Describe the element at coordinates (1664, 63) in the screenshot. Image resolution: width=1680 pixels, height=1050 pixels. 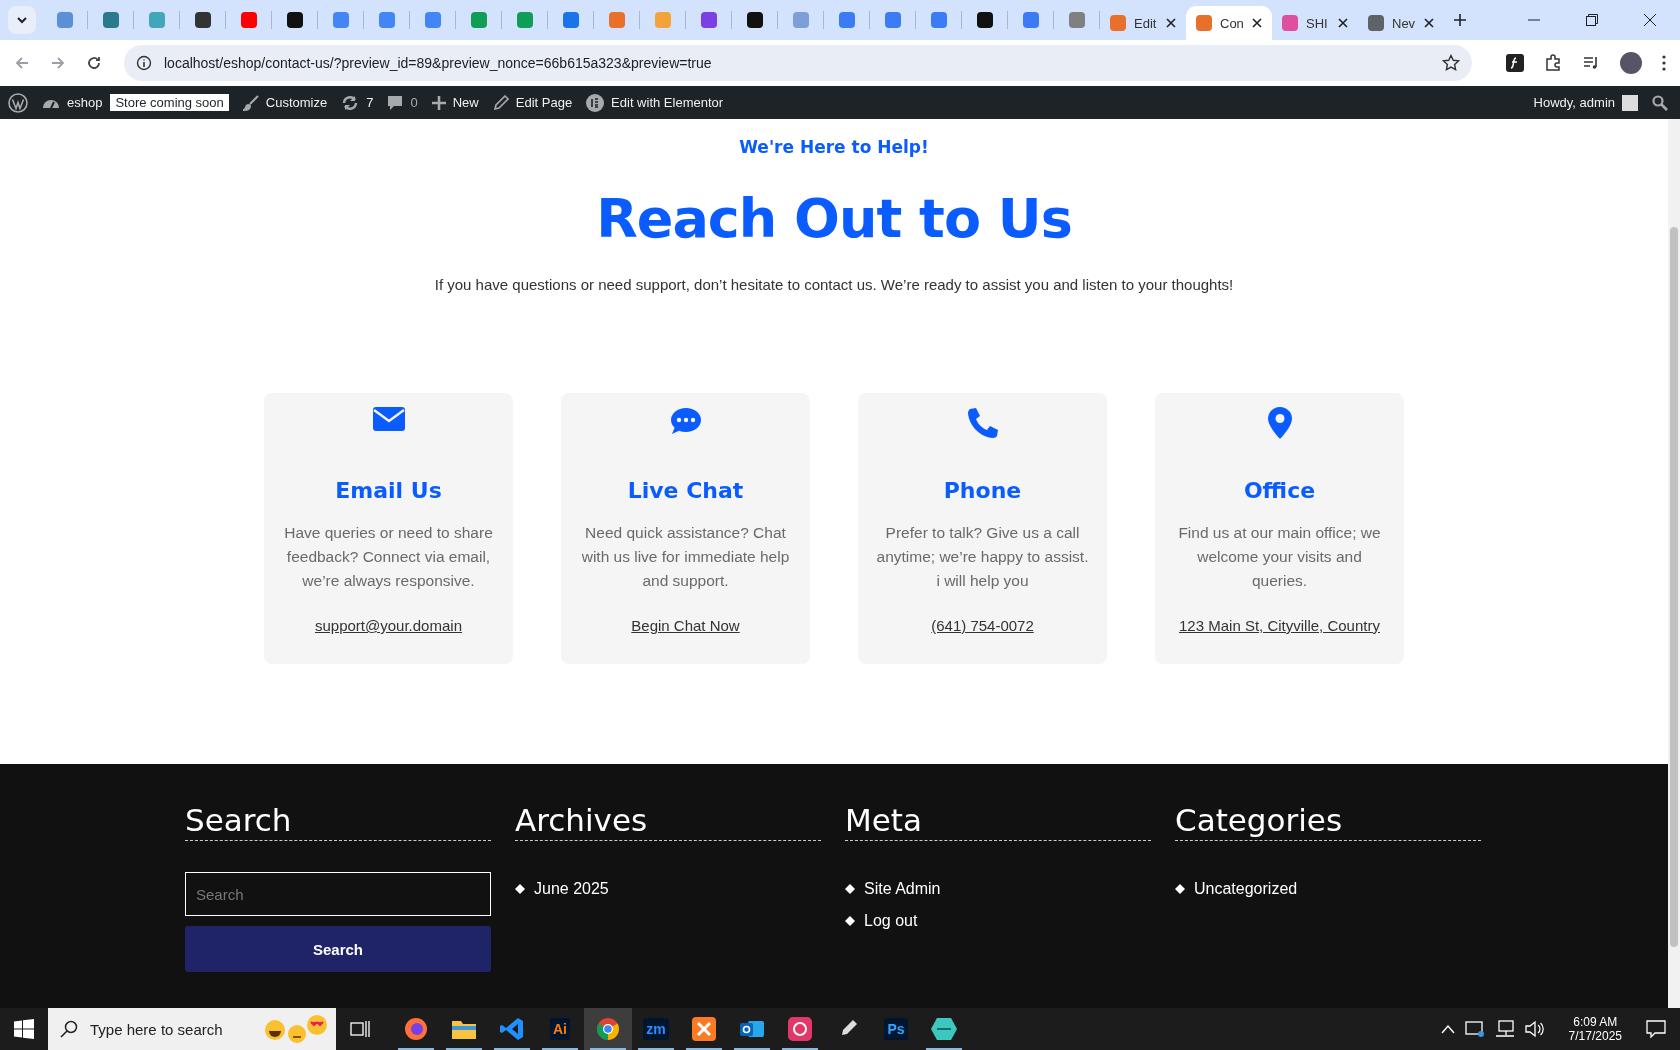
I see `menu-icon` at that location.